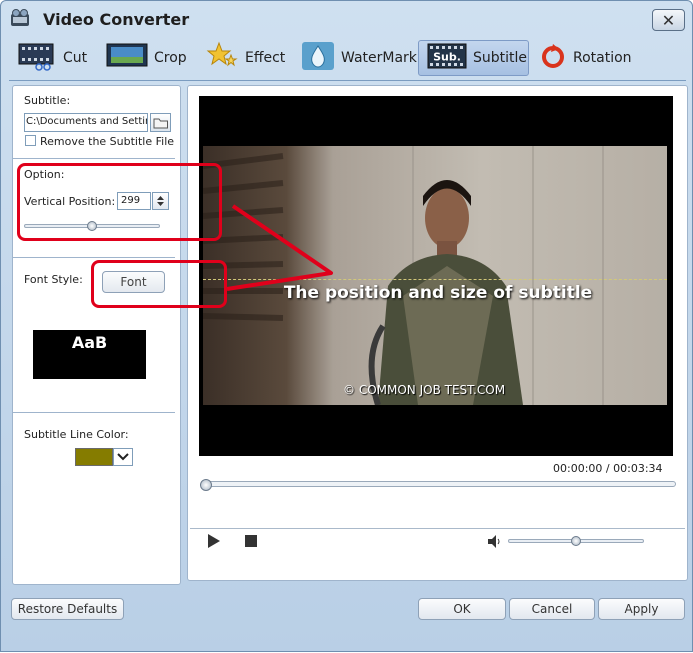 The height and width of the screenshot is (653, 693). I want to click on app-icon, so click(19, 18).